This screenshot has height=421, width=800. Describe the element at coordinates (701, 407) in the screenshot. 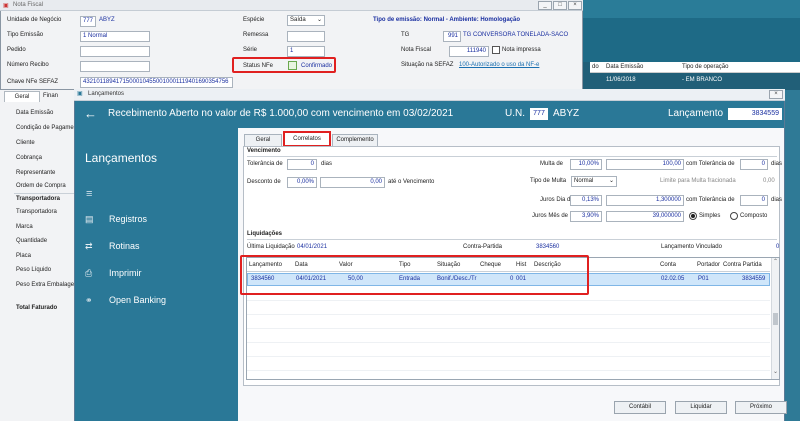

I see `liquidar-button: Liquidar` at that location.